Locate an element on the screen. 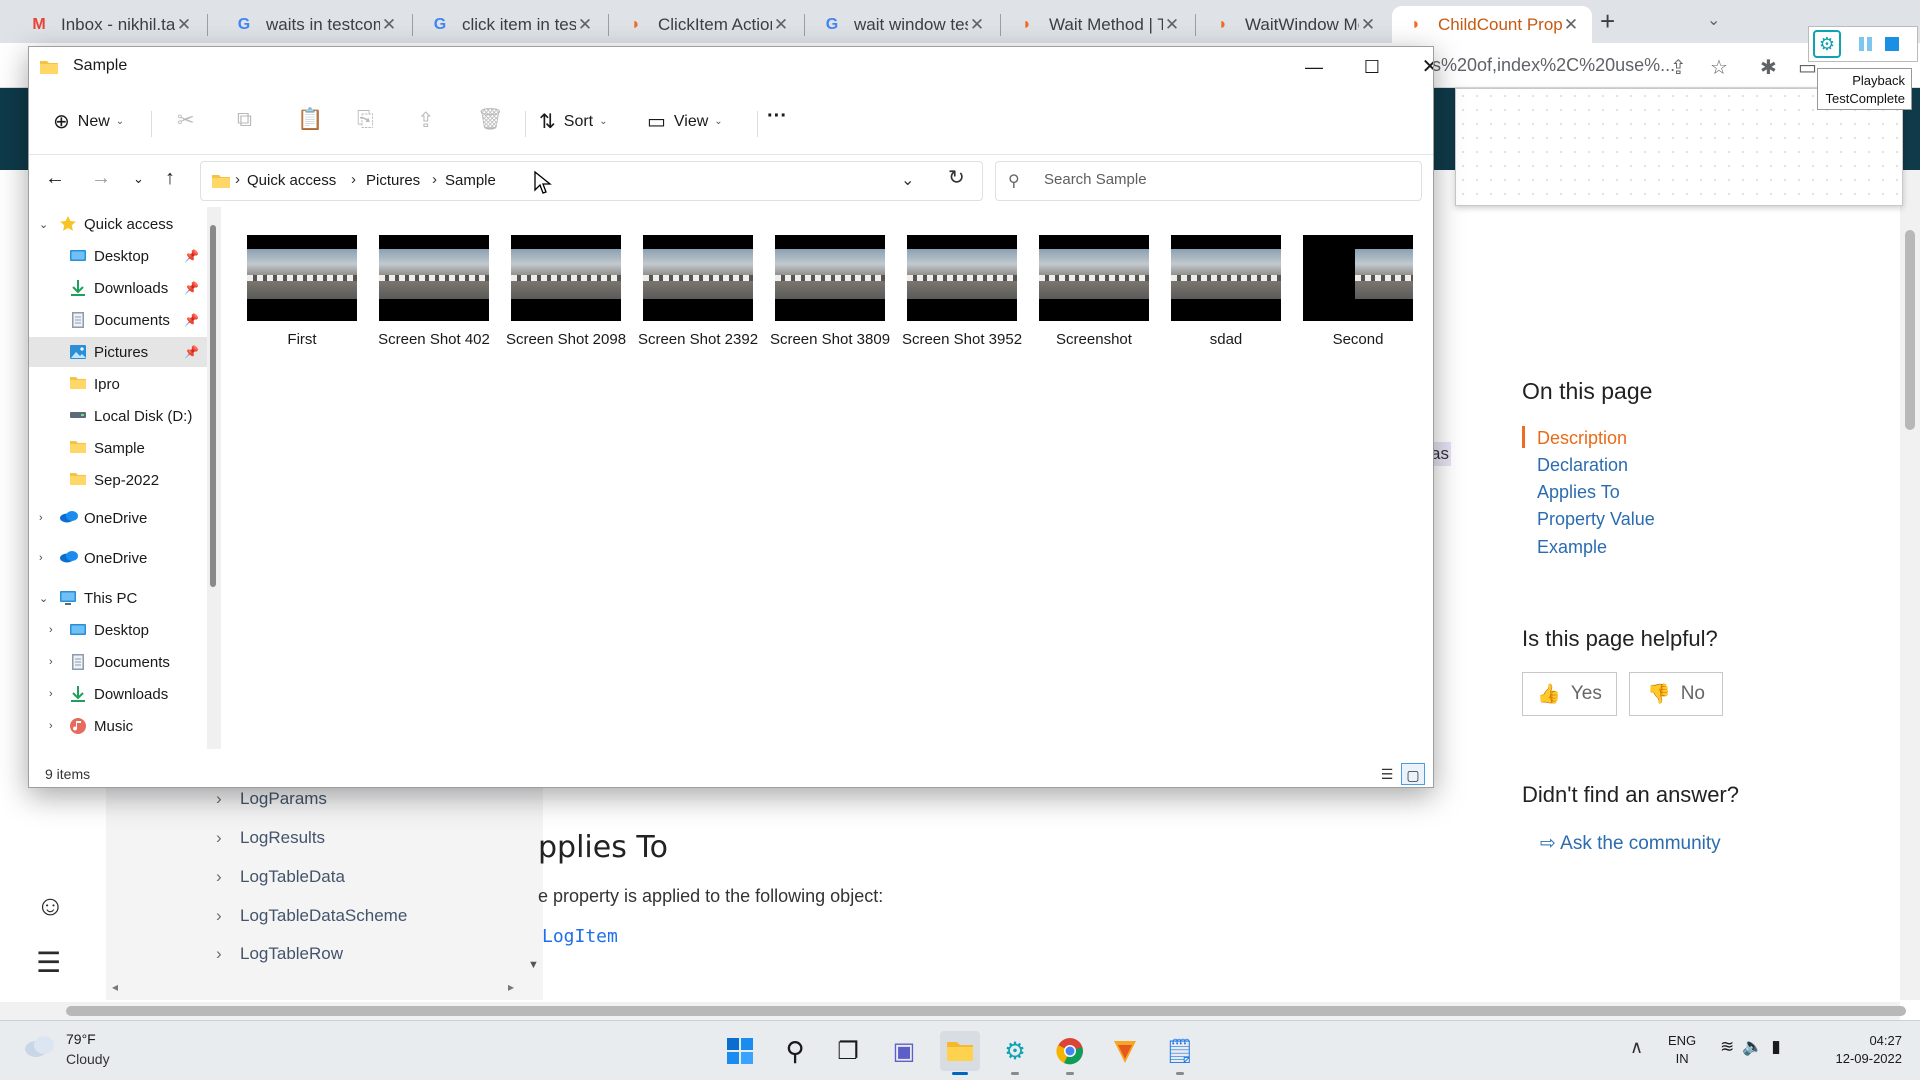 This screenshot has height=1080, width=1920. nav-tree-item: Downloads 📌 is located at coordinates (118, 288).